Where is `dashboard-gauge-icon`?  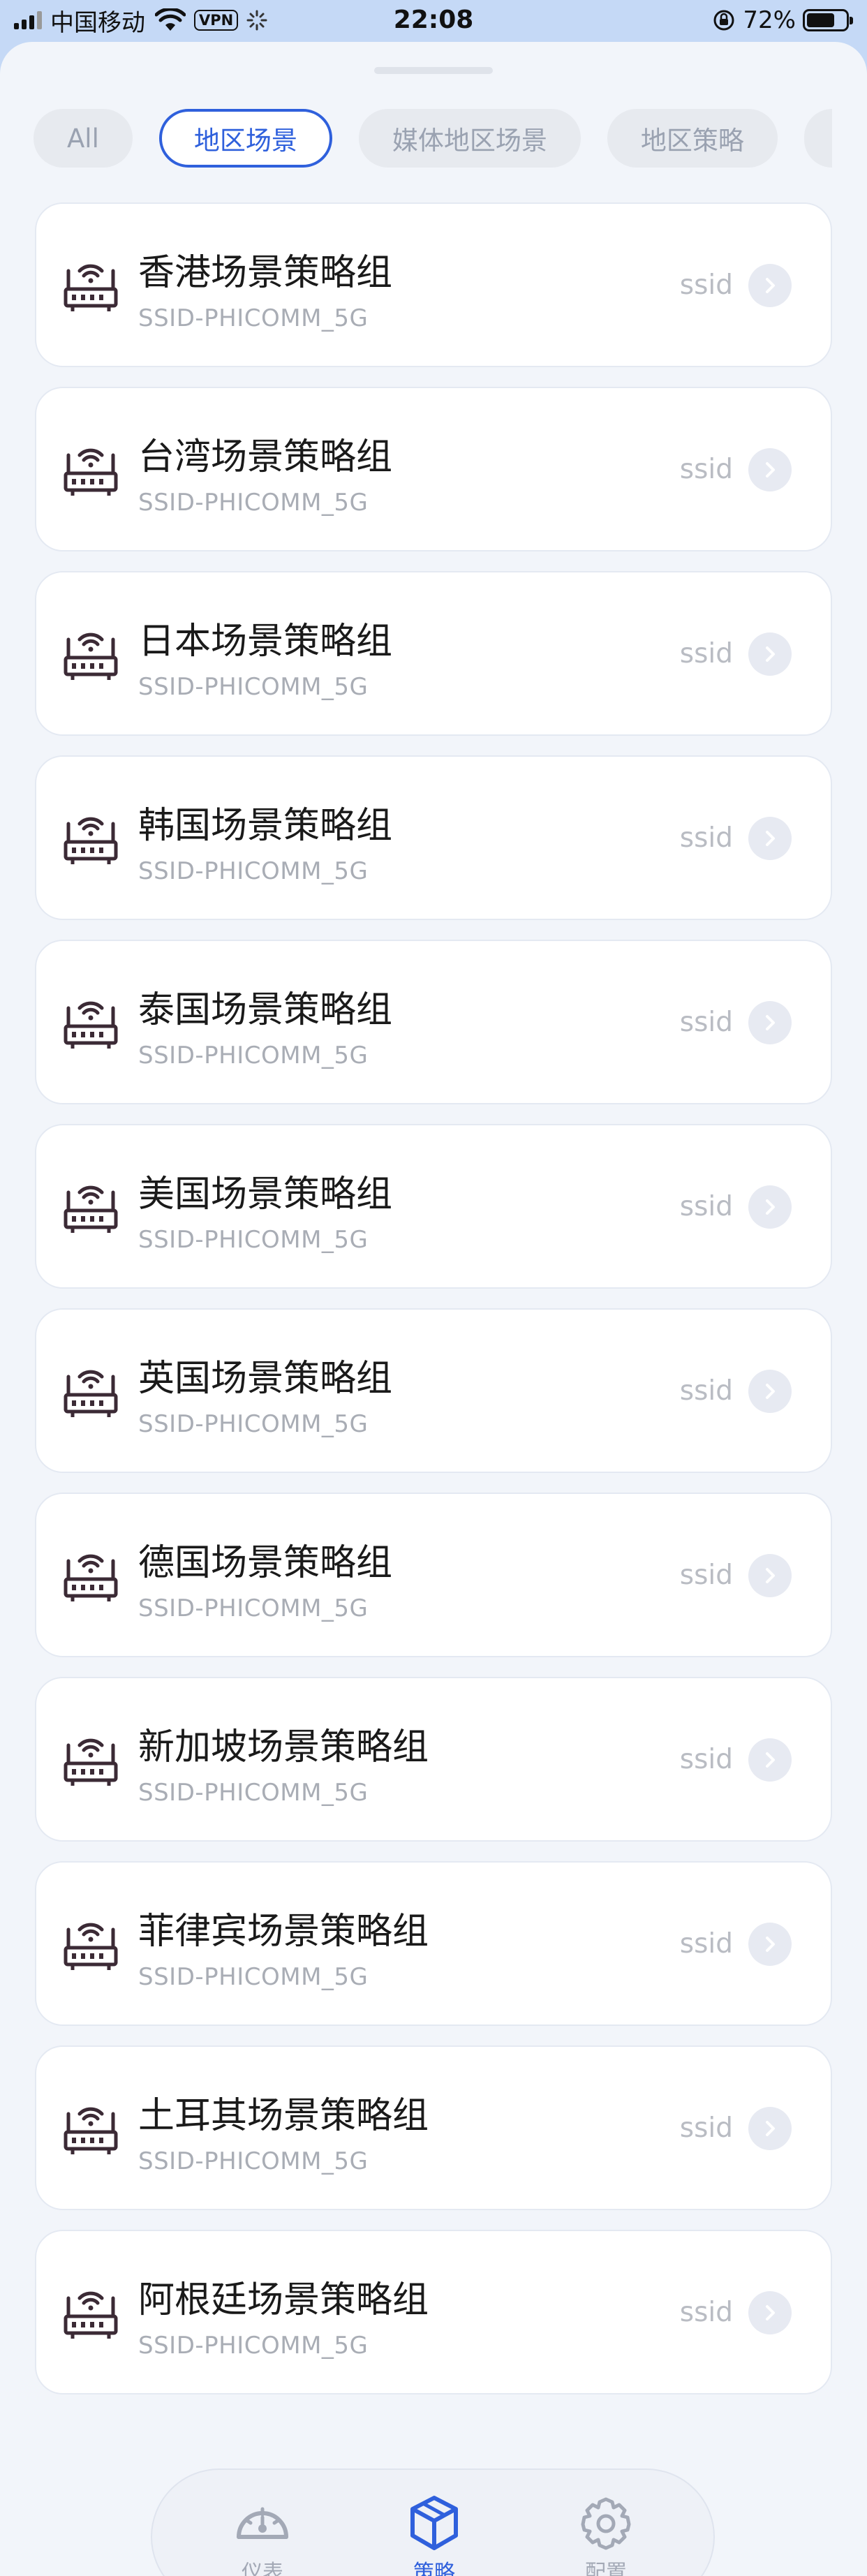
dashboard-gauge-icon is located at coordinates (262, 2523).